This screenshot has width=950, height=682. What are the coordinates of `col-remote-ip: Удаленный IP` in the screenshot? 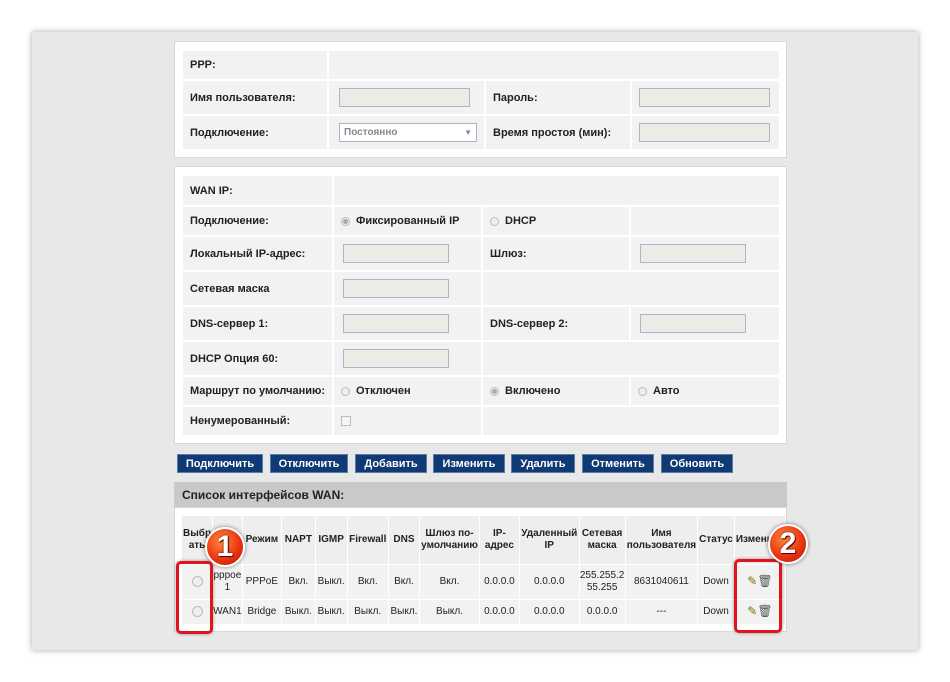 It's located at (549, 540).